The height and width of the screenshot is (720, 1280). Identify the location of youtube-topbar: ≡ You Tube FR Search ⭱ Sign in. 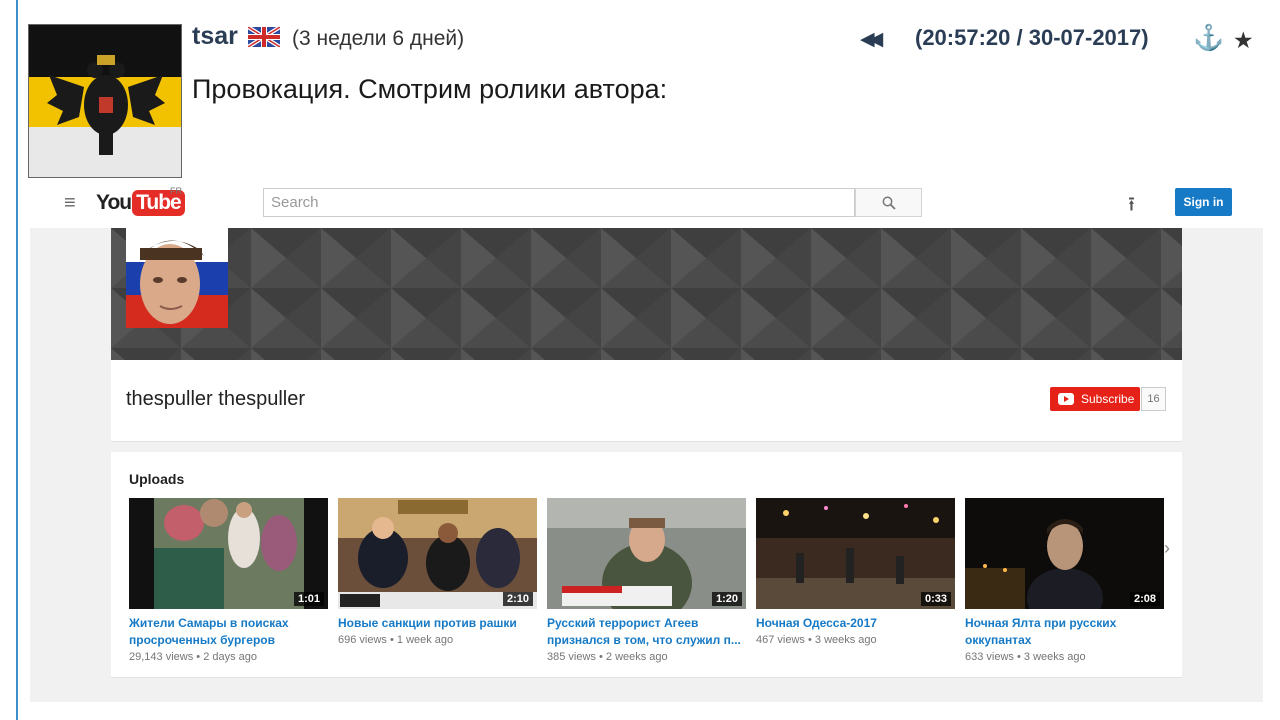
(646, 205).